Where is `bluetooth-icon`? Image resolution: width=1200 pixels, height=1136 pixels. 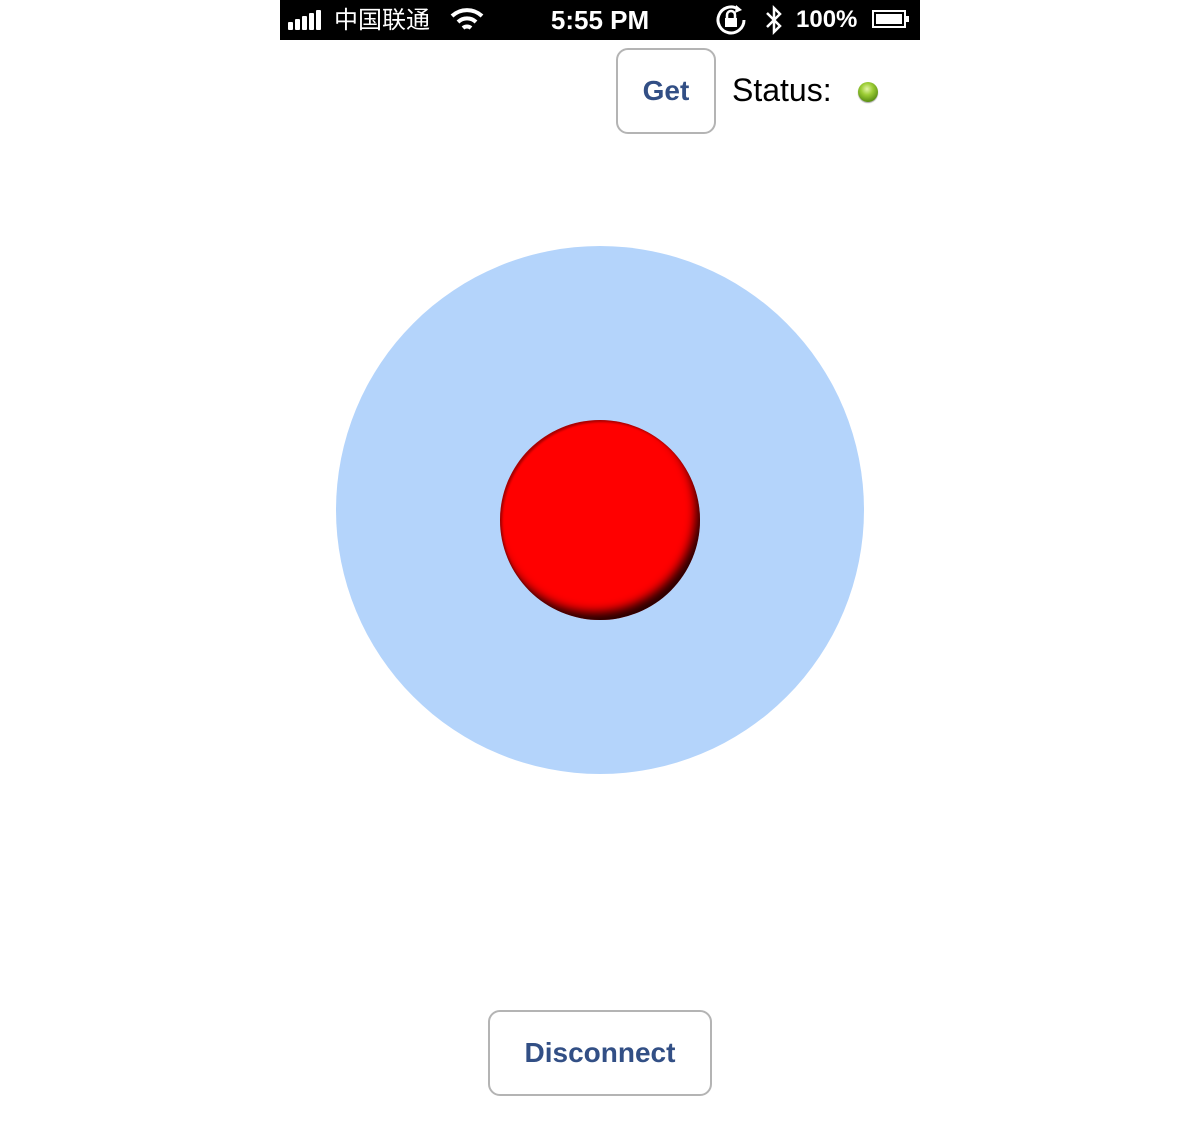 bluetooth-icon is located at coordinates (774, 20).